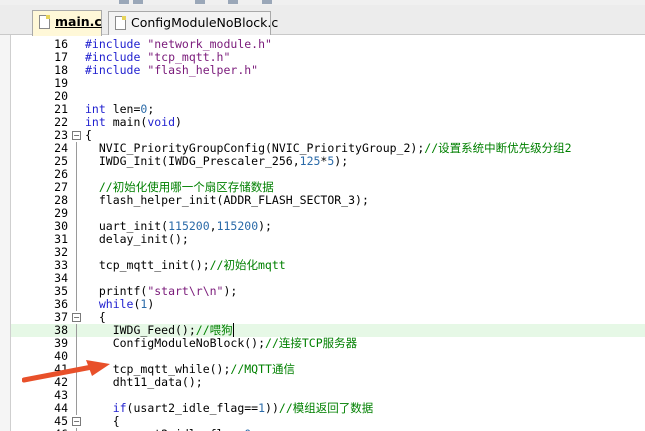  I want to click on code-text: IWDG_Init(IWDG_Prescaler_256,125*5);, so click(216, 161).